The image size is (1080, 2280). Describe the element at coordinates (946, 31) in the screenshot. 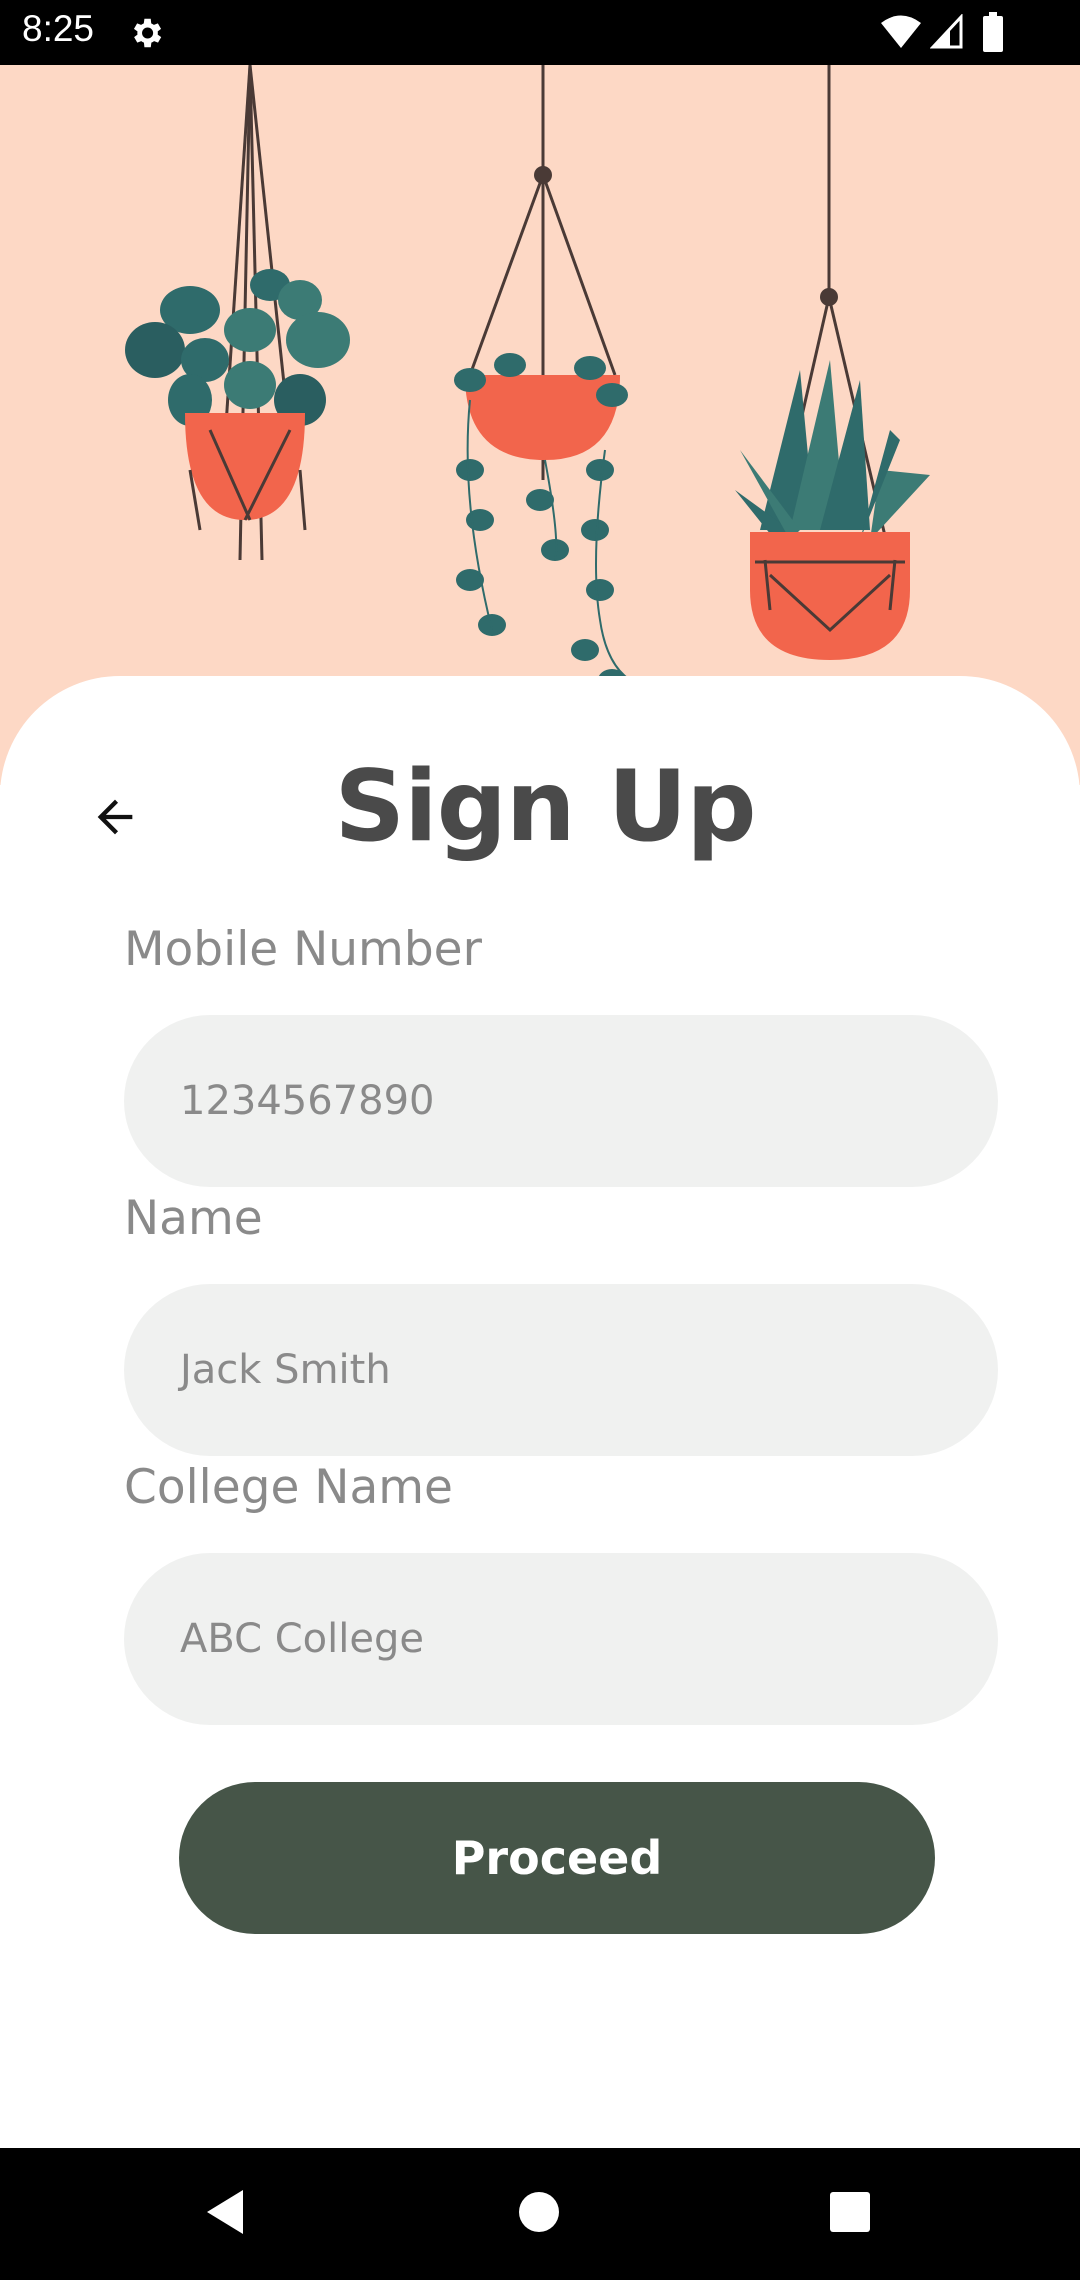

I see `signal-icon` at that location.